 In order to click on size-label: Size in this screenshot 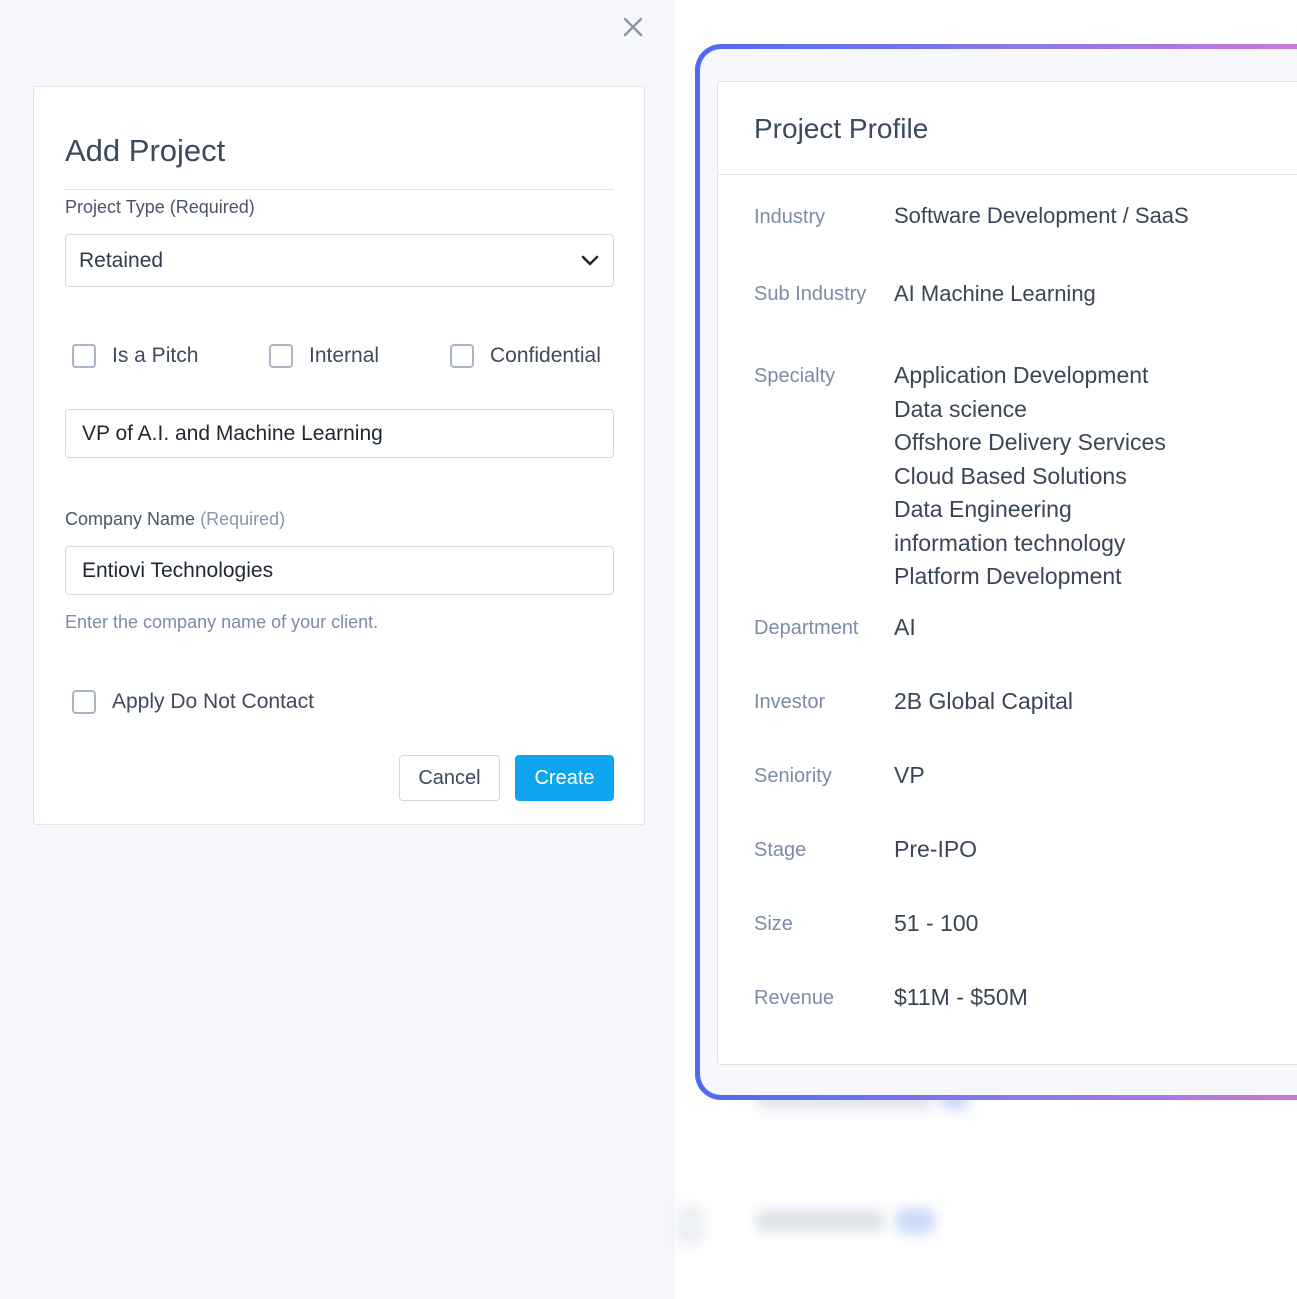, I will do `click(773, 924)`.